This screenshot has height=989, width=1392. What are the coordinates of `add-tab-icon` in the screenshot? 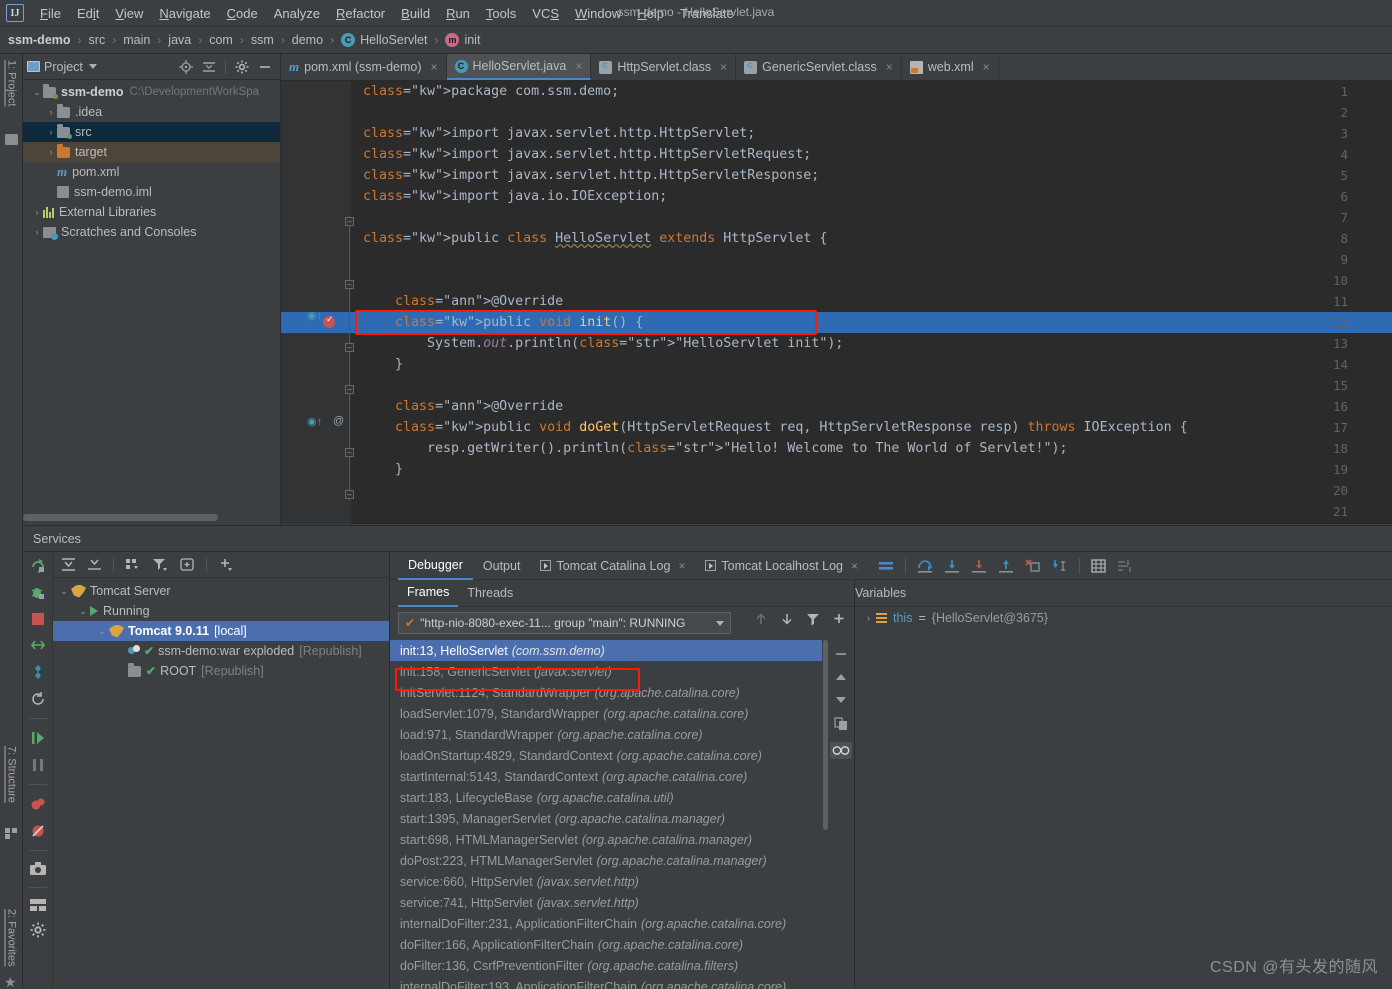 It's located at (187, 564).